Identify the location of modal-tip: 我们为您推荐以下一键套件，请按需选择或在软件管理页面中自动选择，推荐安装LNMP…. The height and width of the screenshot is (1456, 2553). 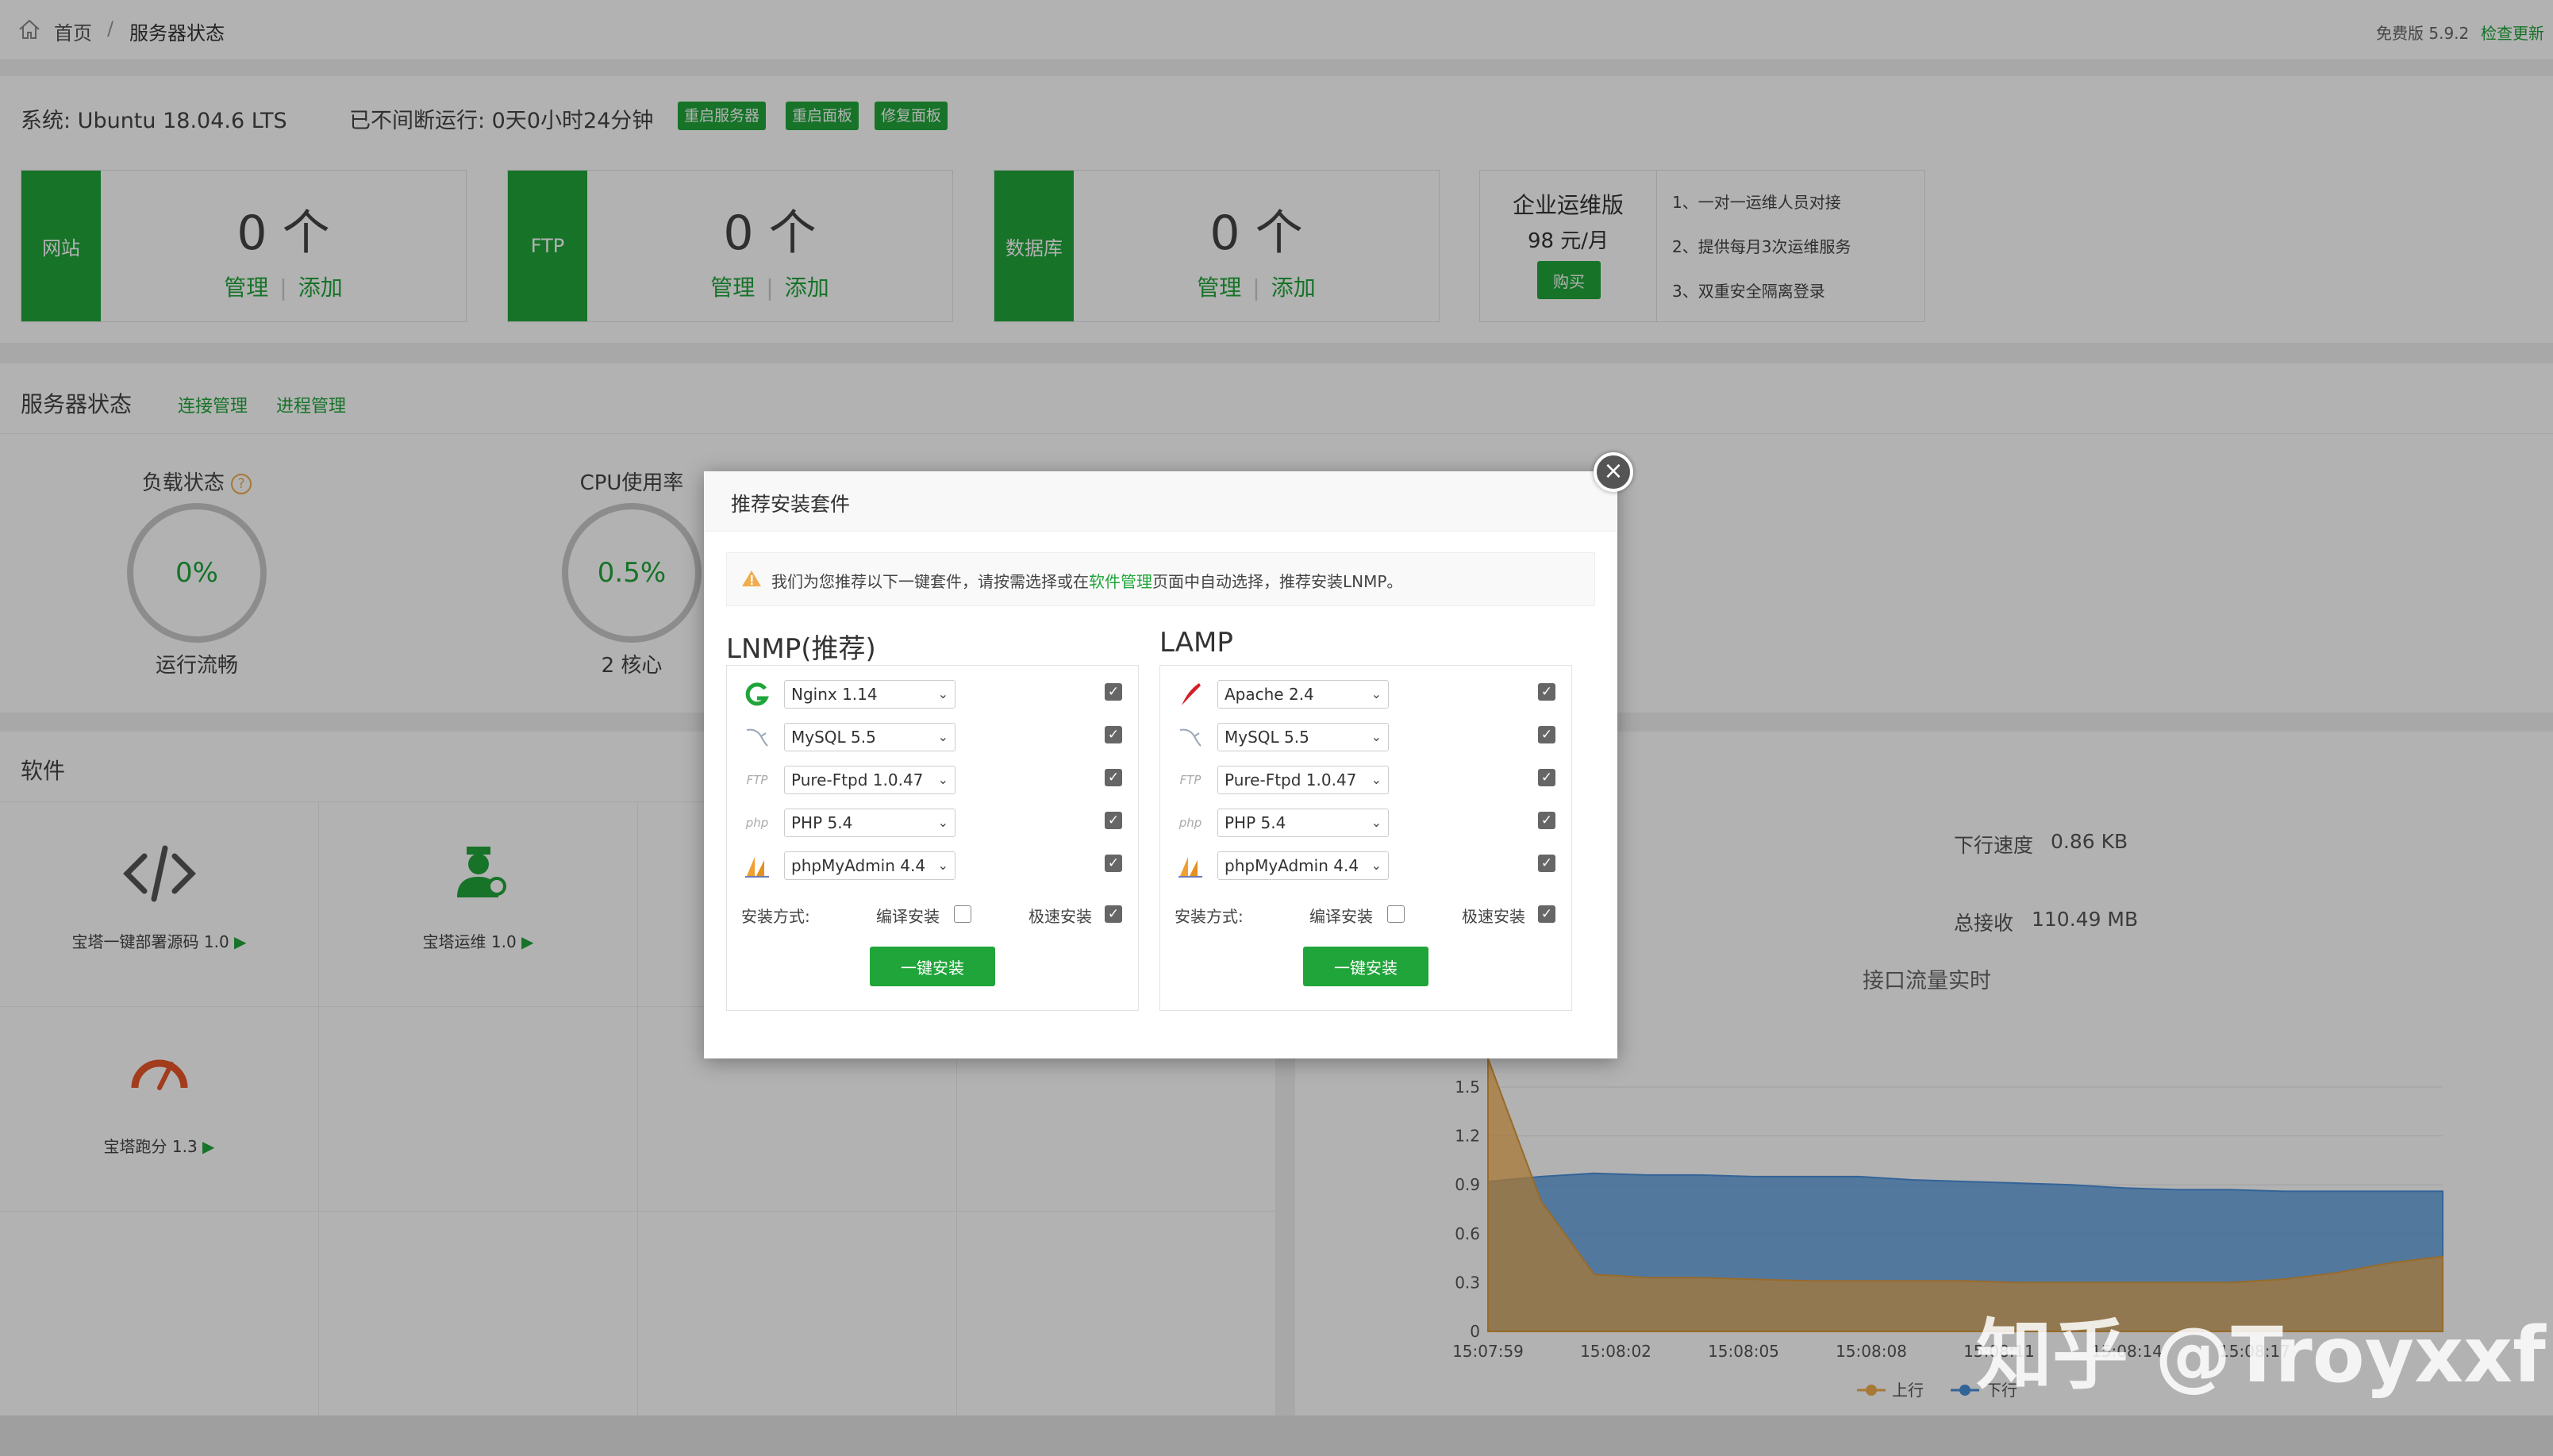
(1160, 579).